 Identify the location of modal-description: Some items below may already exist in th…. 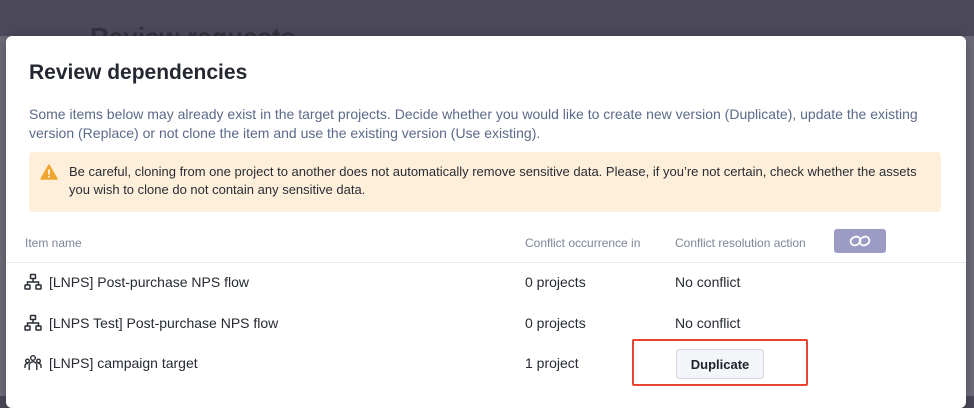
(473, 123).